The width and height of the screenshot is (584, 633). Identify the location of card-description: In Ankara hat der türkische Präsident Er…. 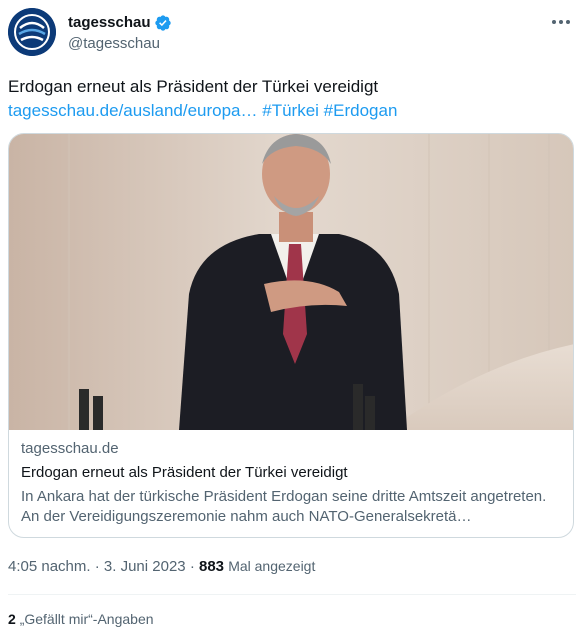
(284, 506).